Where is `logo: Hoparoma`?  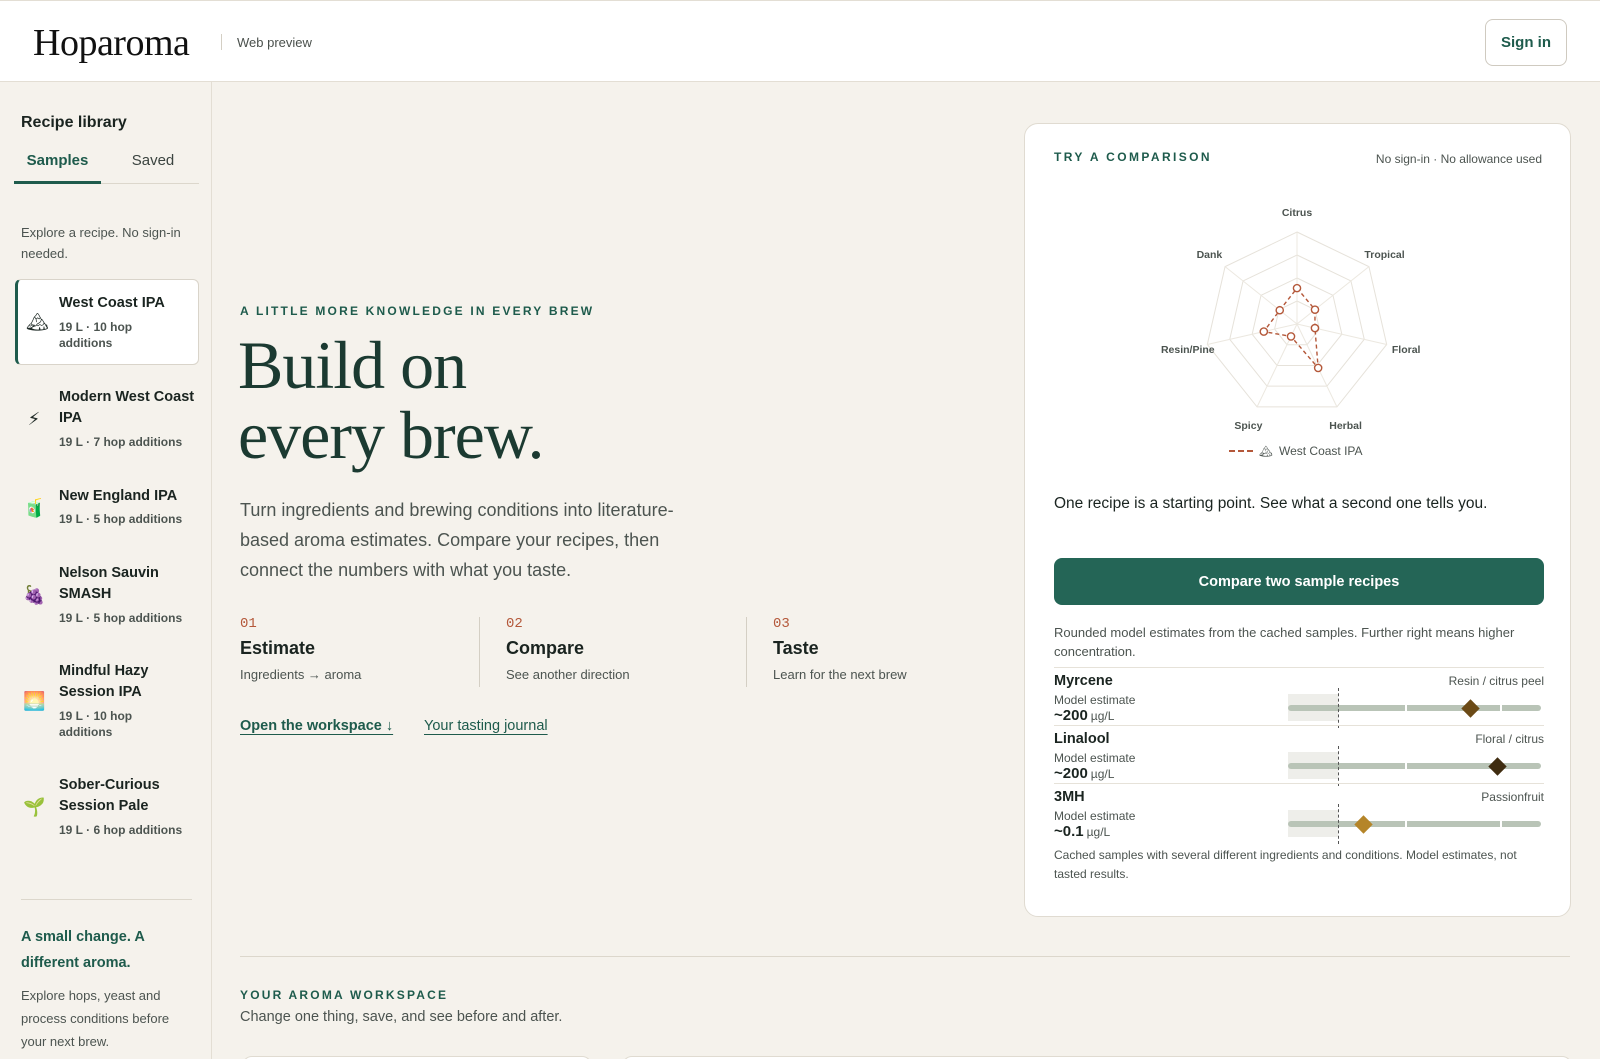 logo: Hoparoma is located at coordinates (111, 43).